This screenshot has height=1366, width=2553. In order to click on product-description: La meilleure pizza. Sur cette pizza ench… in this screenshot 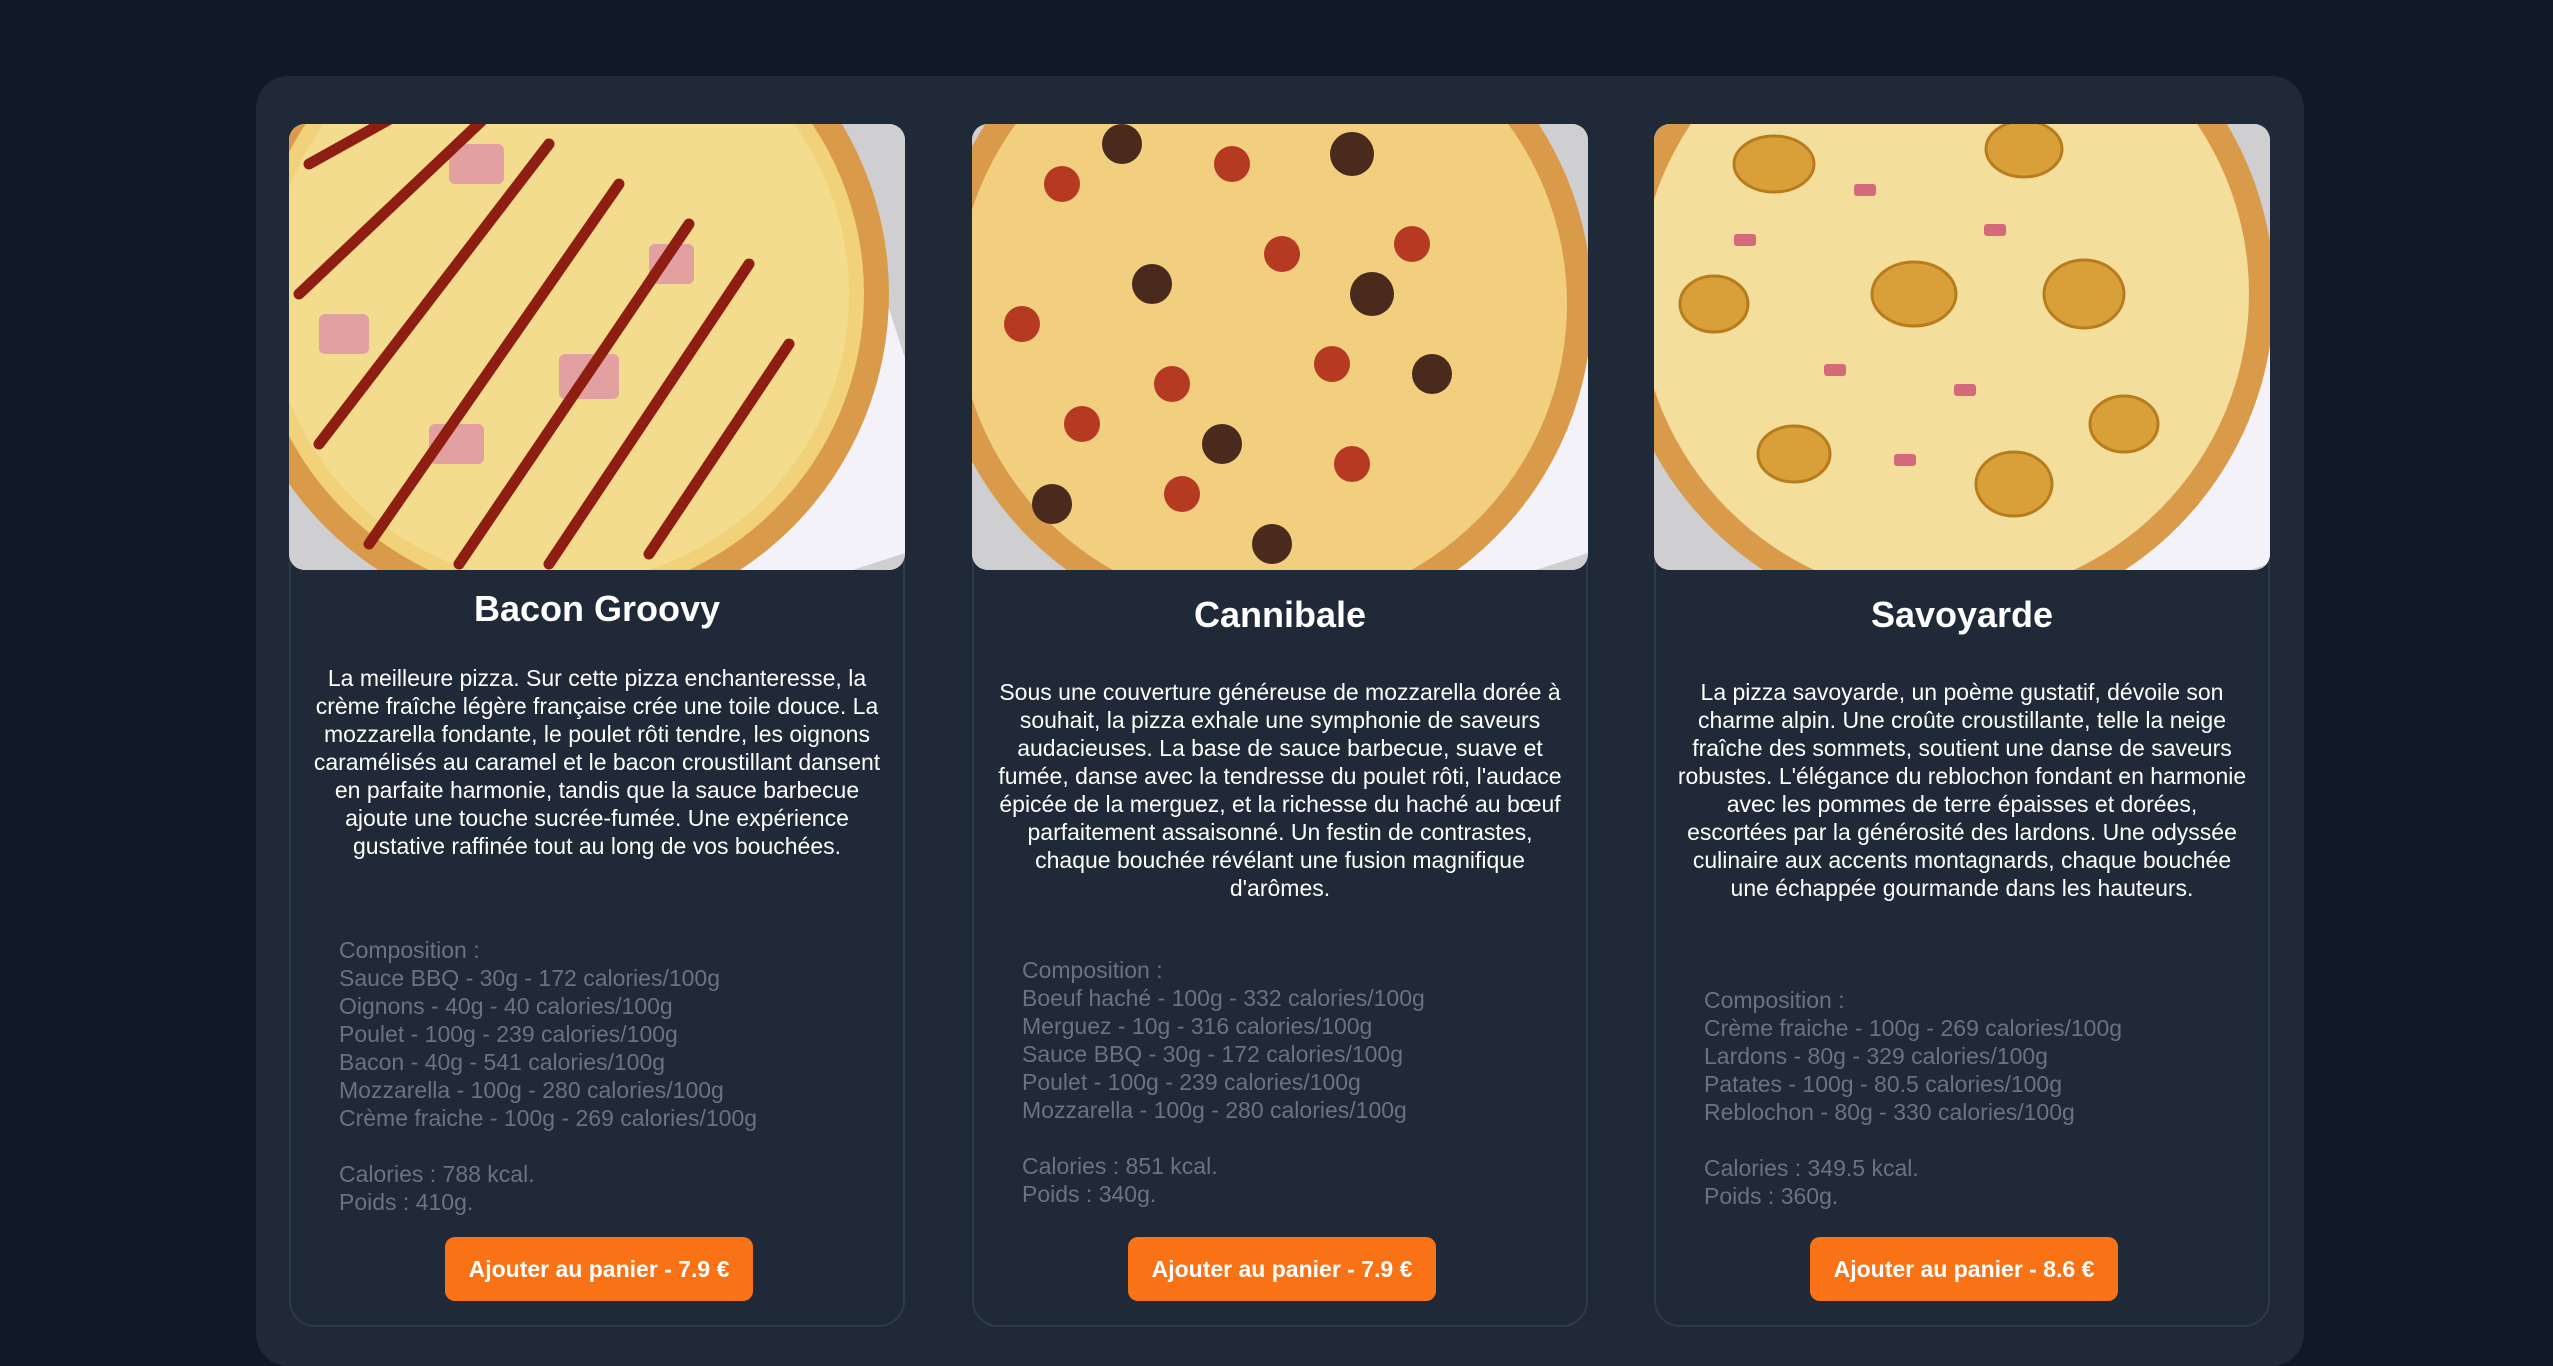, I will do `click(597, 762)`.